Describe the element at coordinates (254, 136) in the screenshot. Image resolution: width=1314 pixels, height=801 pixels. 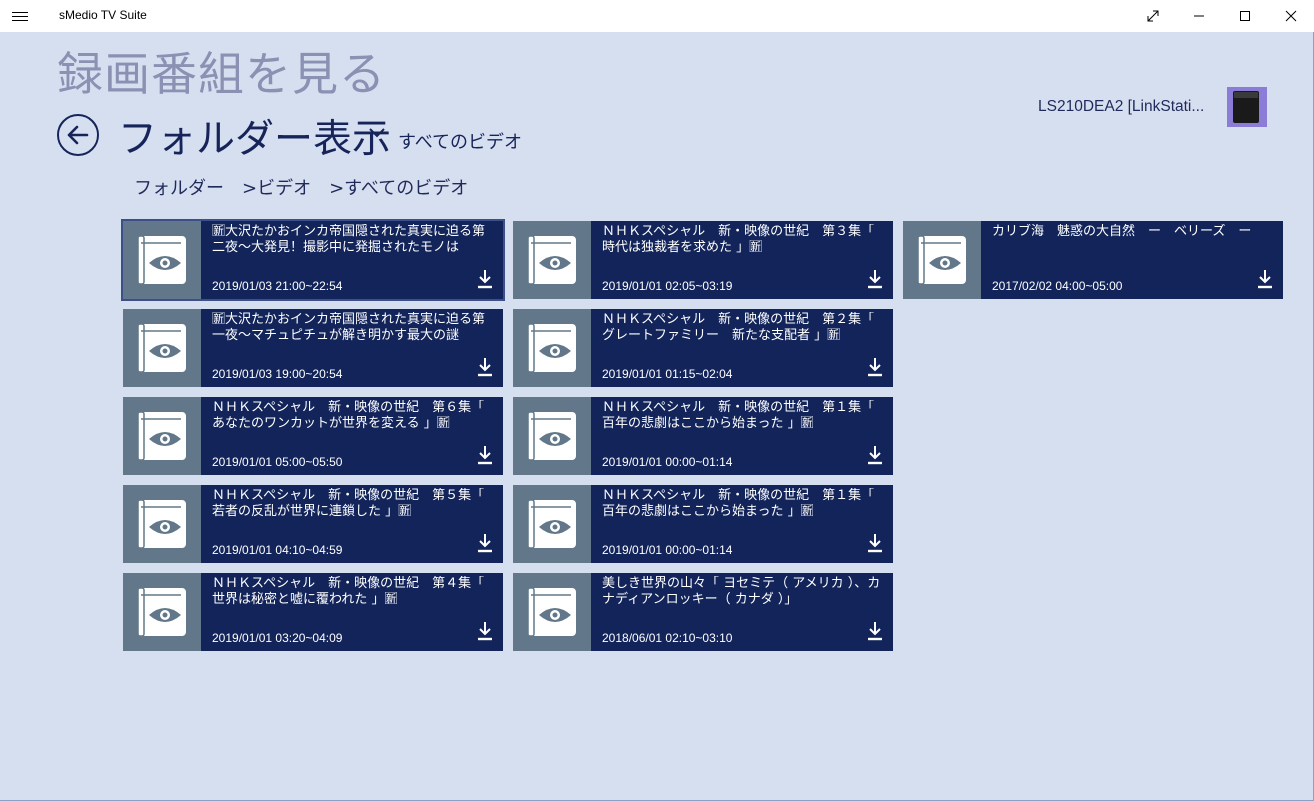
I see `folder-view-title: フォルダー表示` at that location.